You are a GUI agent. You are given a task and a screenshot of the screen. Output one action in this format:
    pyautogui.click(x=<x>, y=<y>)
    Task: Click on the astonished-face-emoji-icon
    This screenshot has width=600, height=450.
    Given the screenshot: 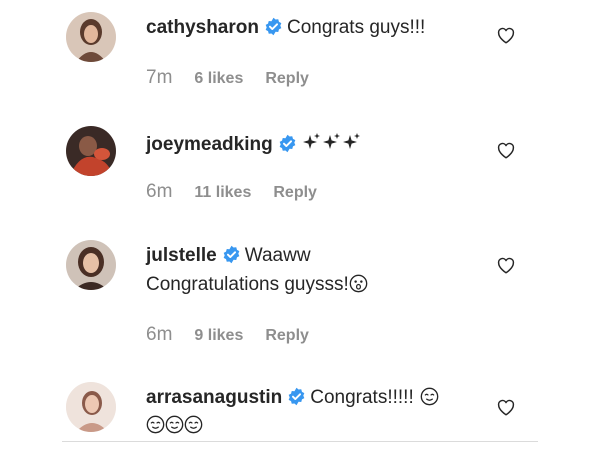 What is the action you would take?
    pyautogui.click(x=358, y=283)
    